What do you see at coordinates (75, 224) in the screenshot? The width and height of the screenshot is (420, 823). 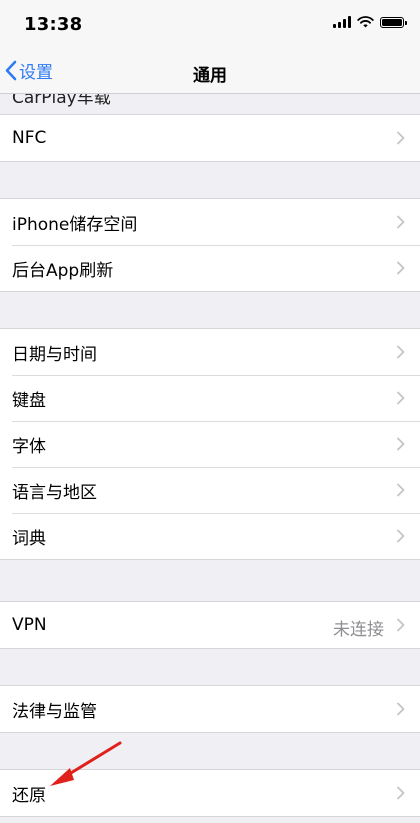 I see `row-label: iPhone储存空间` at bounding box center [75, 224].